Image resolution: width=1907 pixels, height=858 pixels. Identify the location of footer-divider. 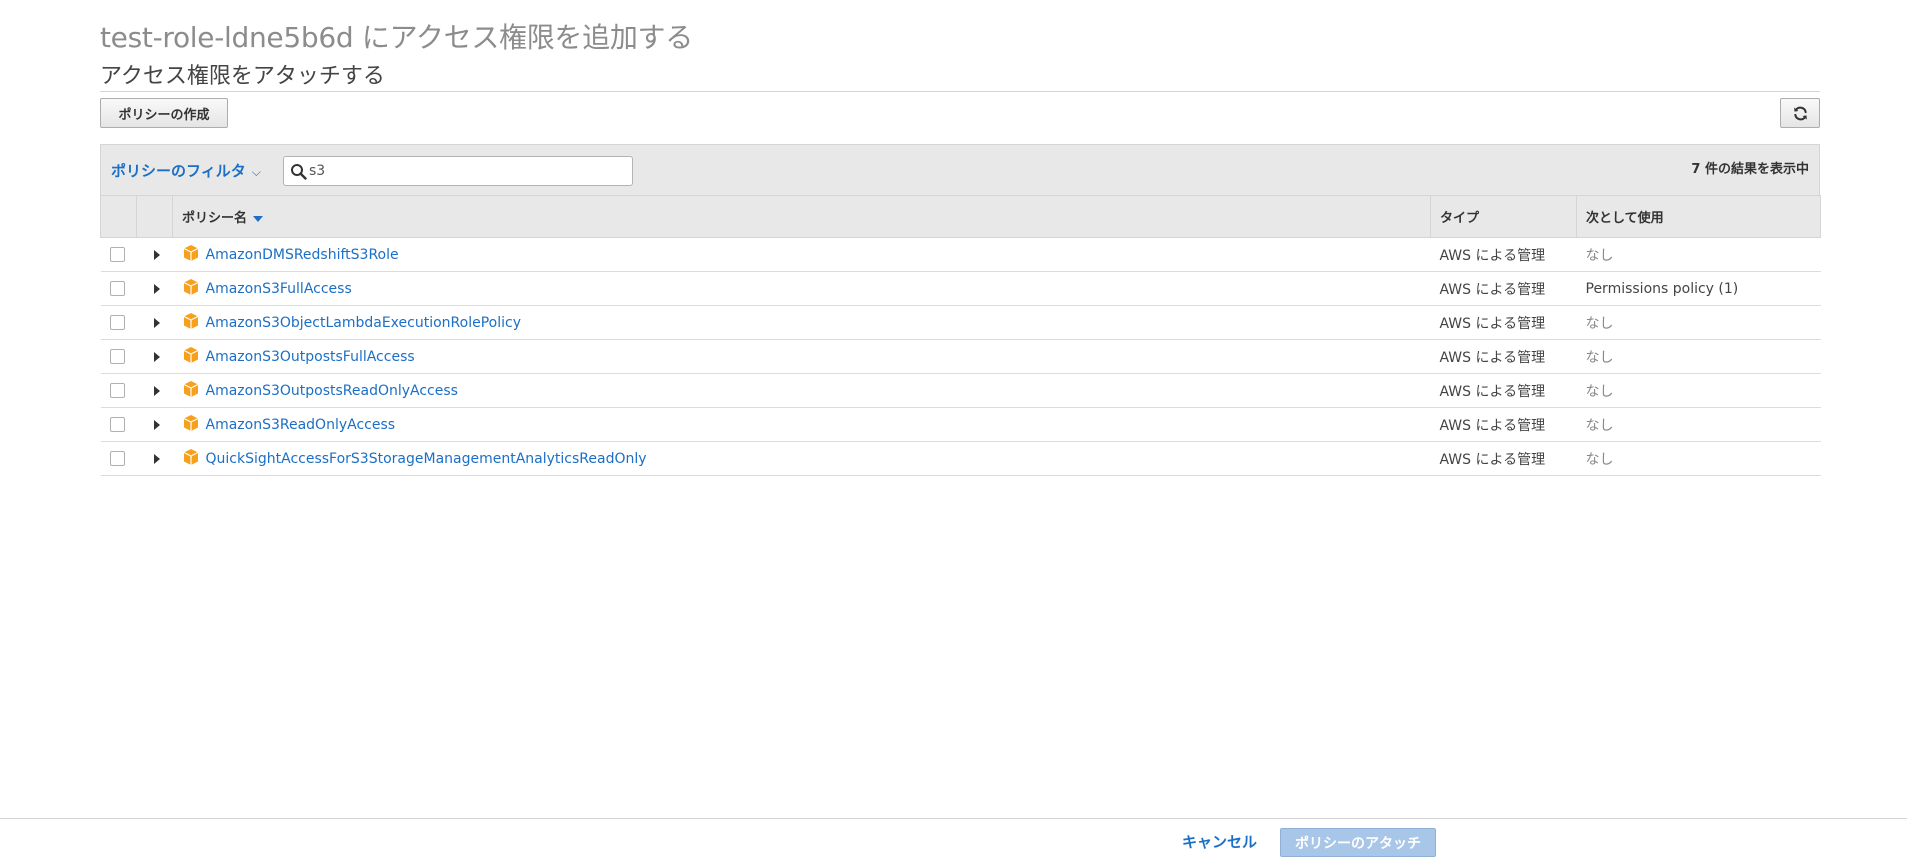
(953, 818).